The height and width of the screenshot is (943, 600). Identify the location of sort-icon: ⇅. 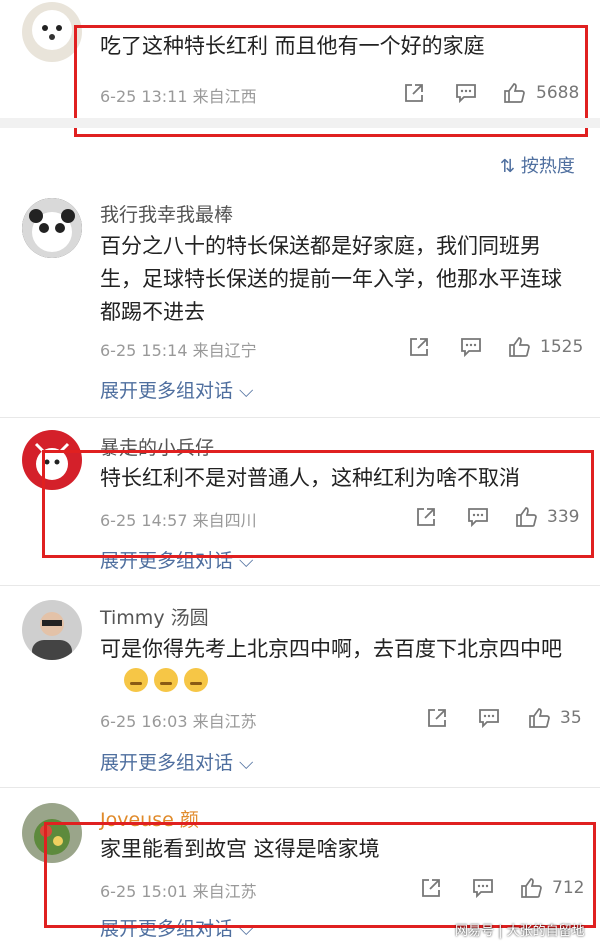
(508, 166).